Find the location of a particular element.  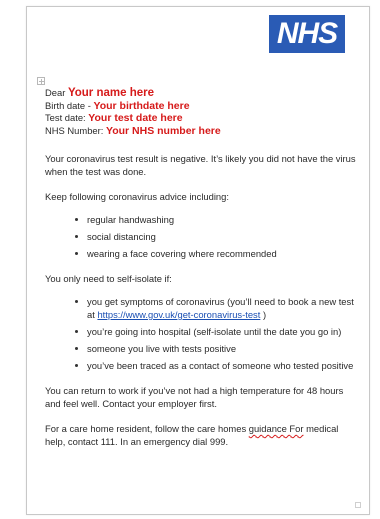

field-name: Dear Your name here is located at coordinates (201, 93).